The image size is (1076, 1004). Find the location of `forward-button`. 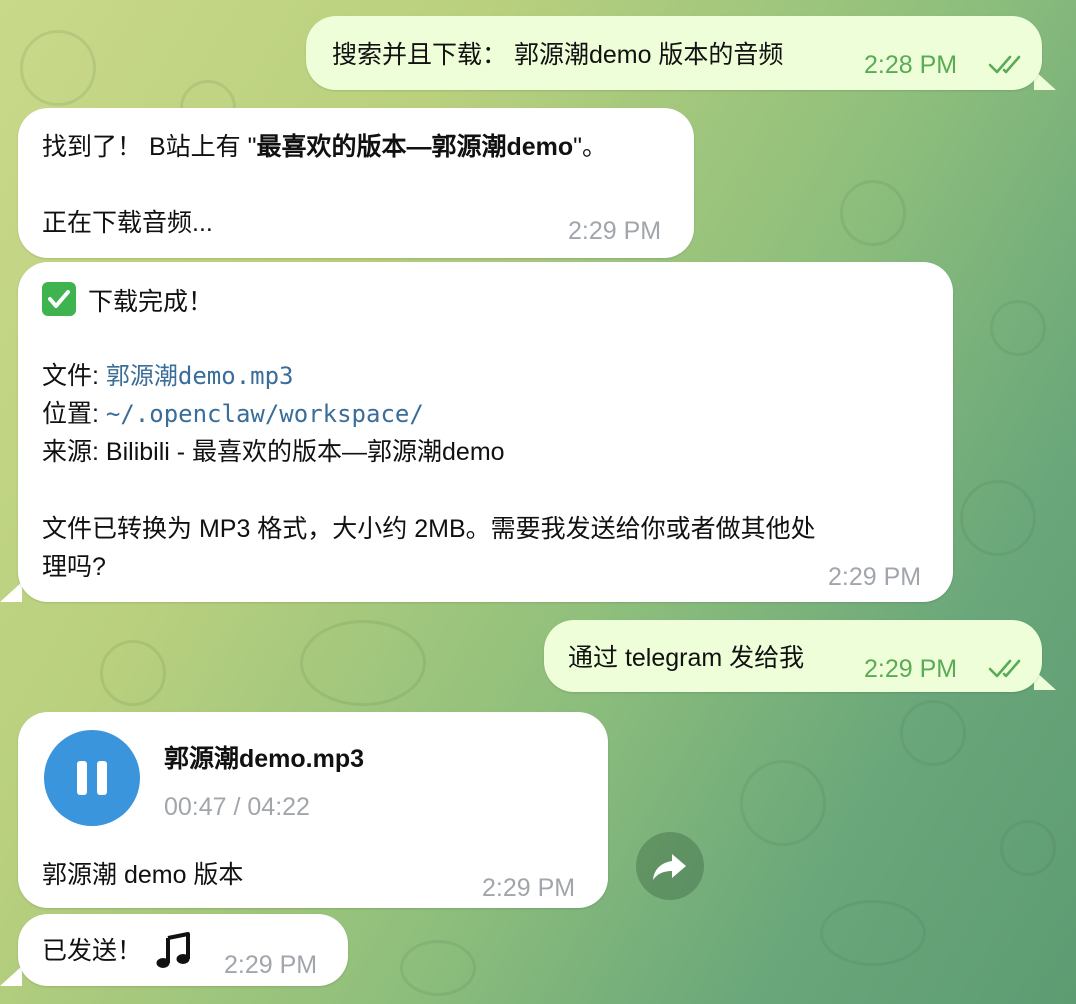

forward-button is located at coordinates (670, 866).